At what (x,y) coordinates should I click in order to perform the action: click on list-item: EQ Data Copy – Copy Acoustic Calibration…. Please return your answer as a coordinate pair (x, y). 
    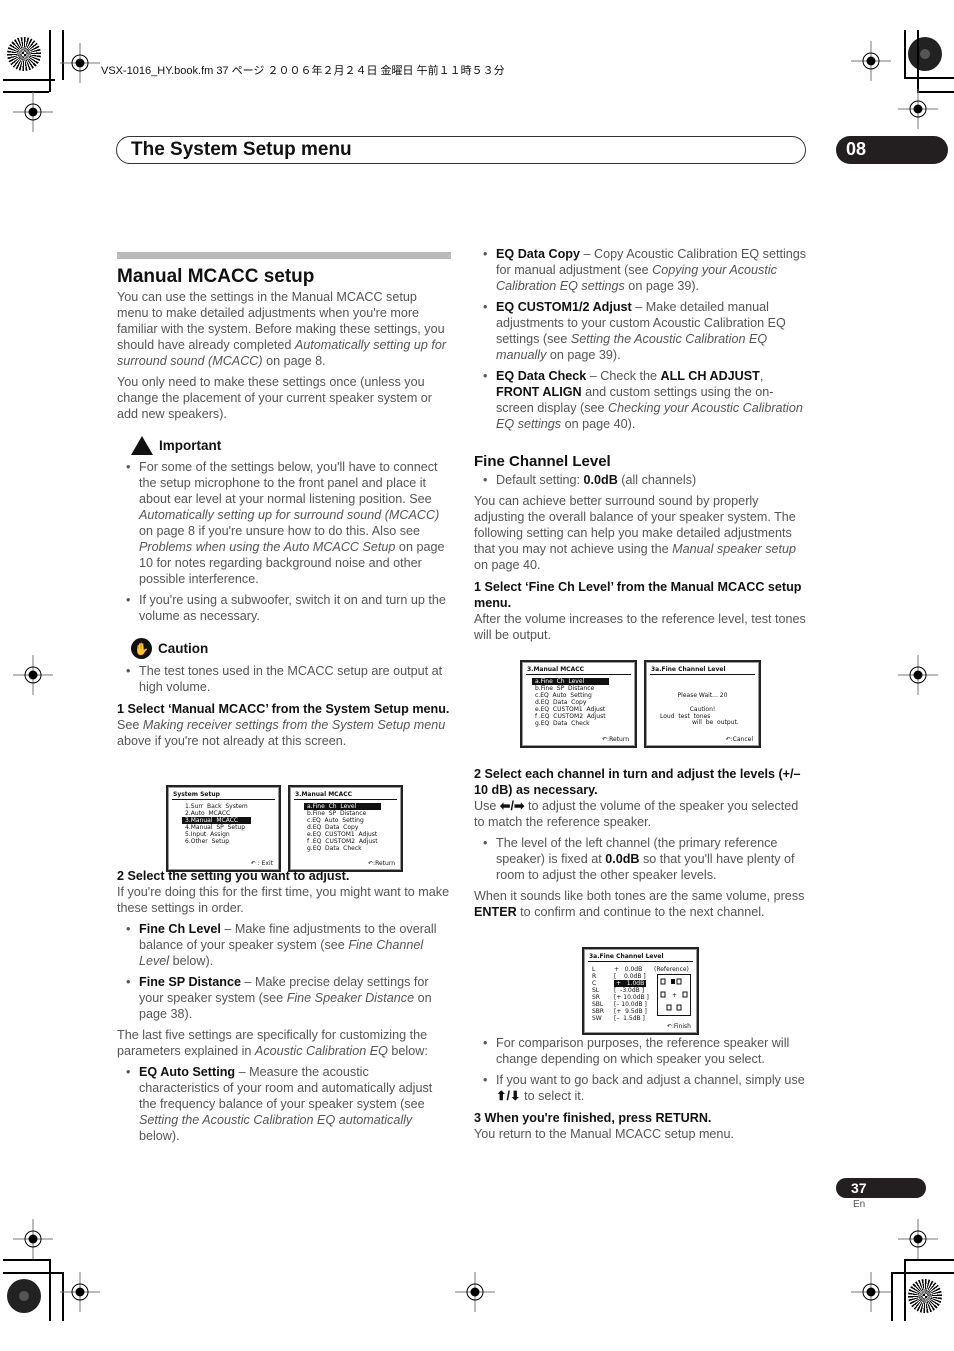
    Looking at the image, I should click on (645, 270).